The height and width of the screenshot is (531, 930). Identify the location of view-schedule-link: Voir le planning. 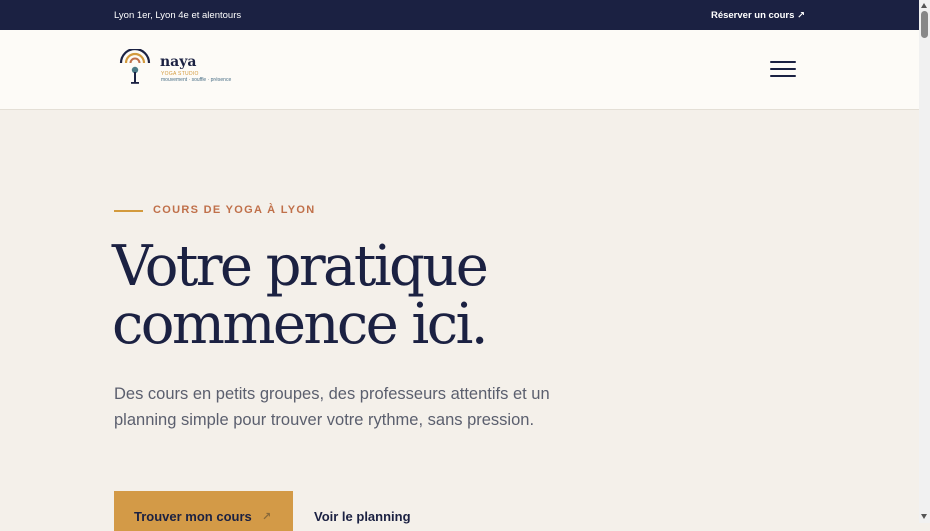
(362, 516).